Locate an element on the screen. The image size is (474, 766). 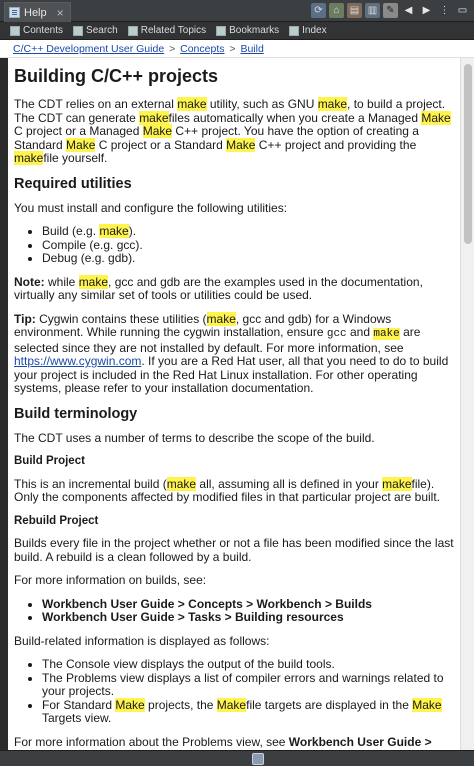
tab-search: Search is located at coordinates (95, 30).